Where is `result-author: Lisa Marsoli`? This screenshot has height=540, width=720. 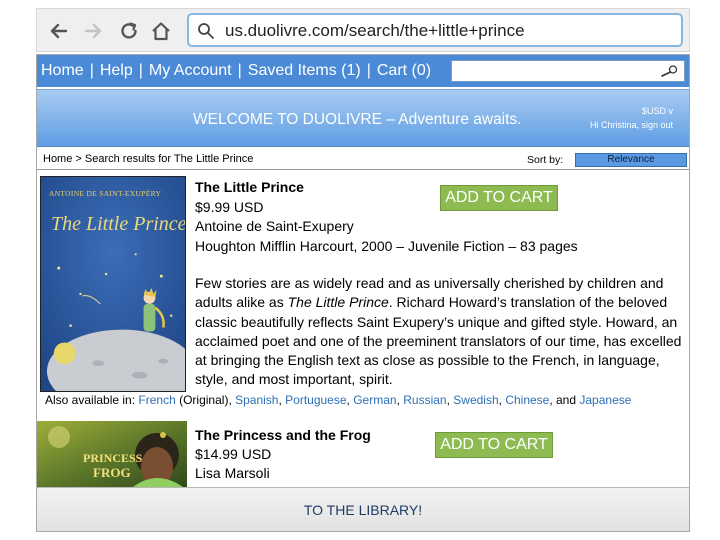 result-author: Lisa Marsoli is located at coordinates (232, 473).